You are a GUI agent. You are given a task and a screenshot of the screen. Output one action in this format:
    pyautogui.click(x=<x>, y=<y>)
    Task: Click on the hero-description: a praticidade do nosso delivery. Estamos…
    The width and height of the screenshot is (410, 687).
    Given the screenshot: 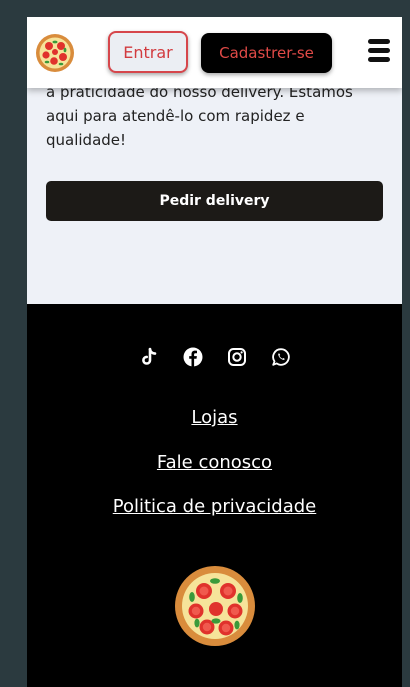 What is the action you would take?
    pyautogui.click(x=199, y=116)
    